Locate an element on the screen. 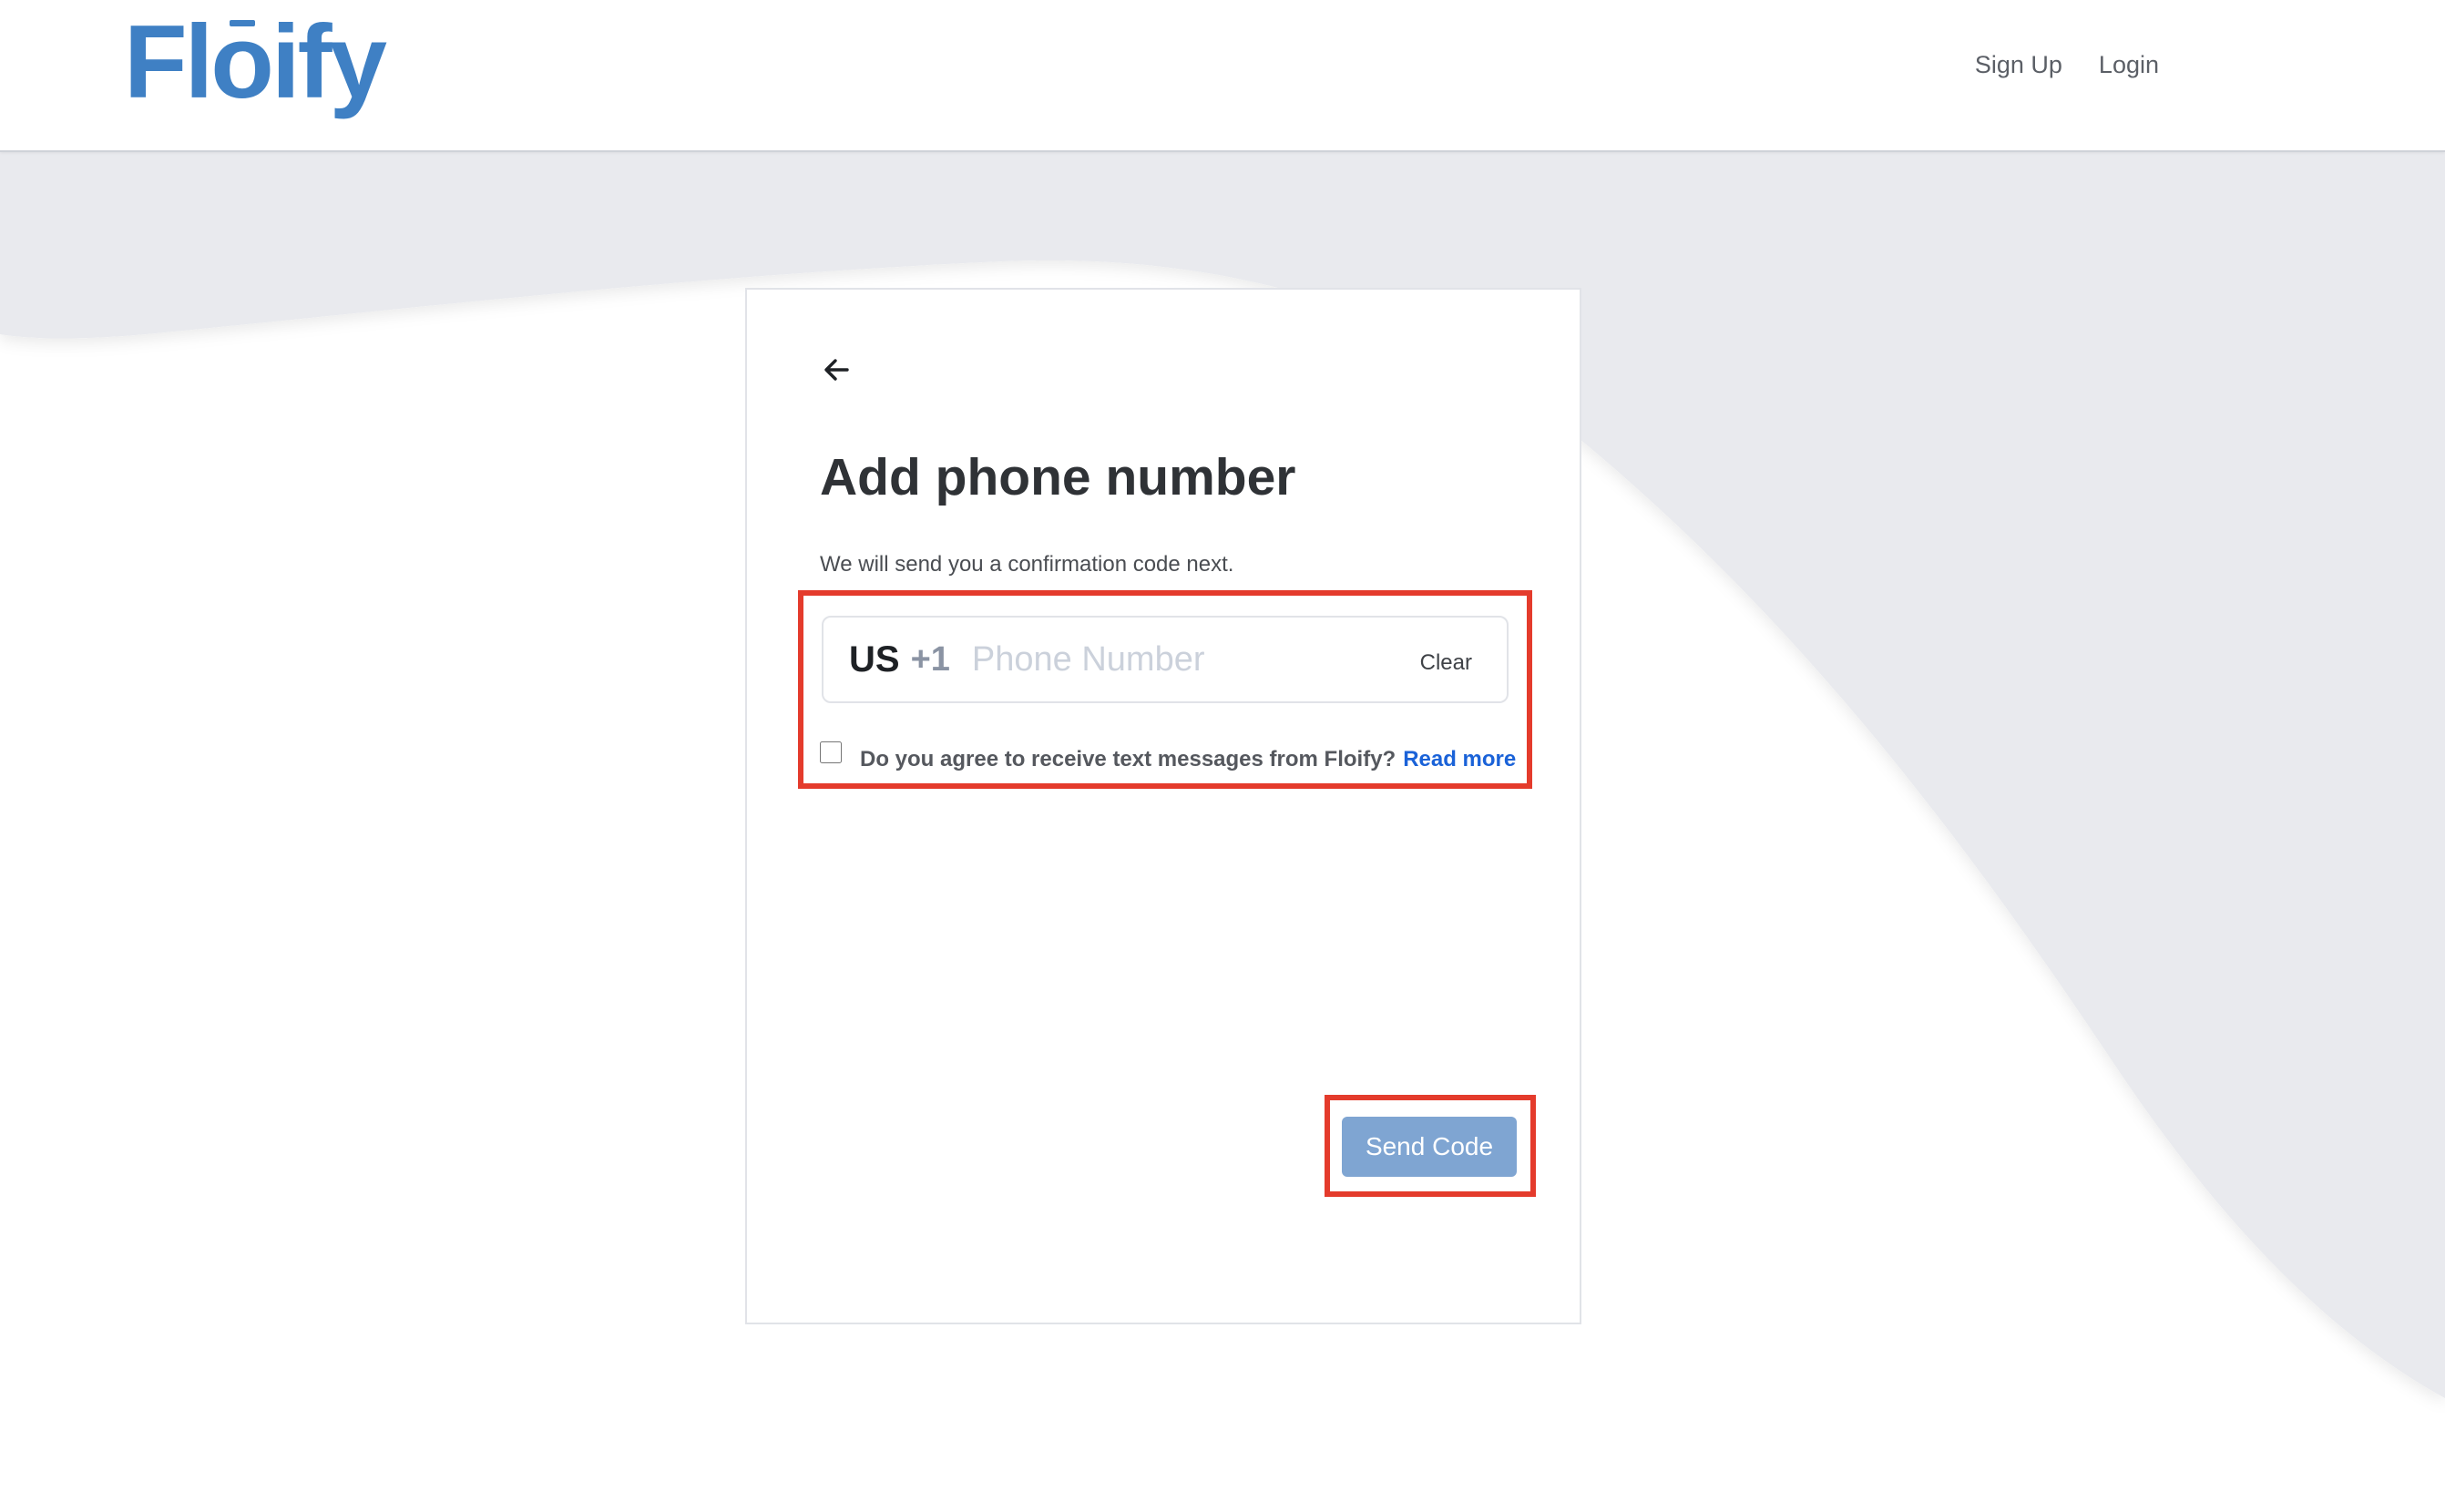 The image size is (2445, 1512). login-link: Login is located at coordinates (2129, 65).